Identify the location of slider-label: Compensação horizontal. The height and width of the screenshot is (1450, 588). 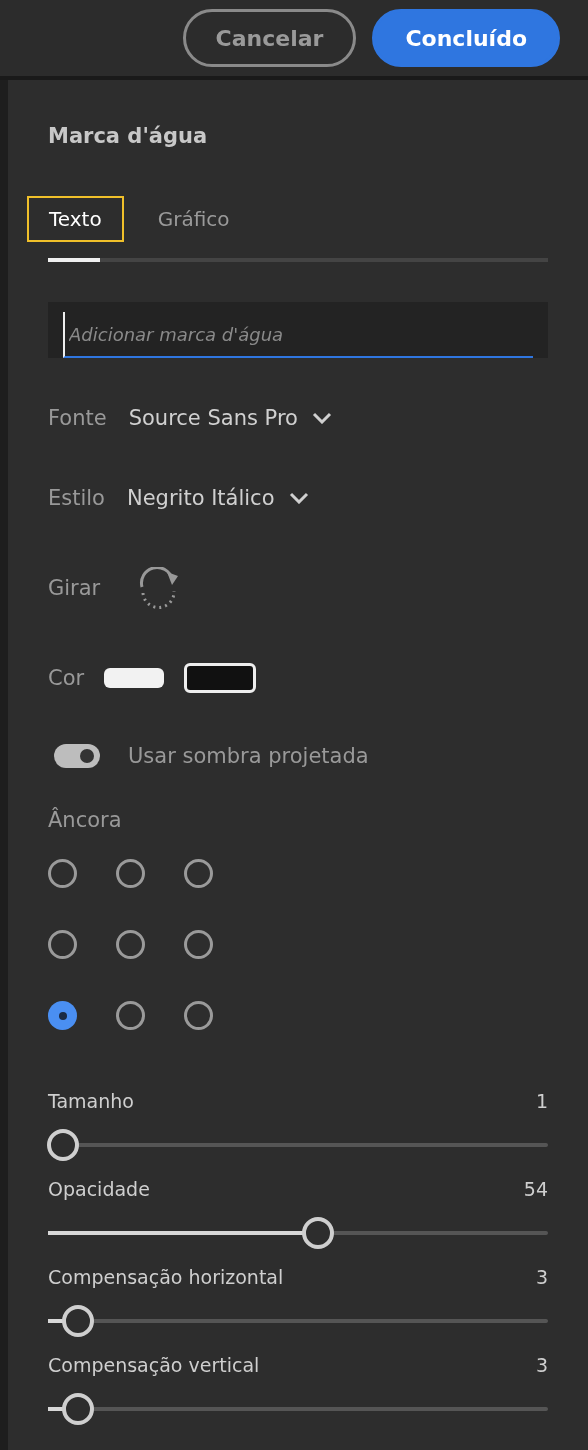
(166, 1277).